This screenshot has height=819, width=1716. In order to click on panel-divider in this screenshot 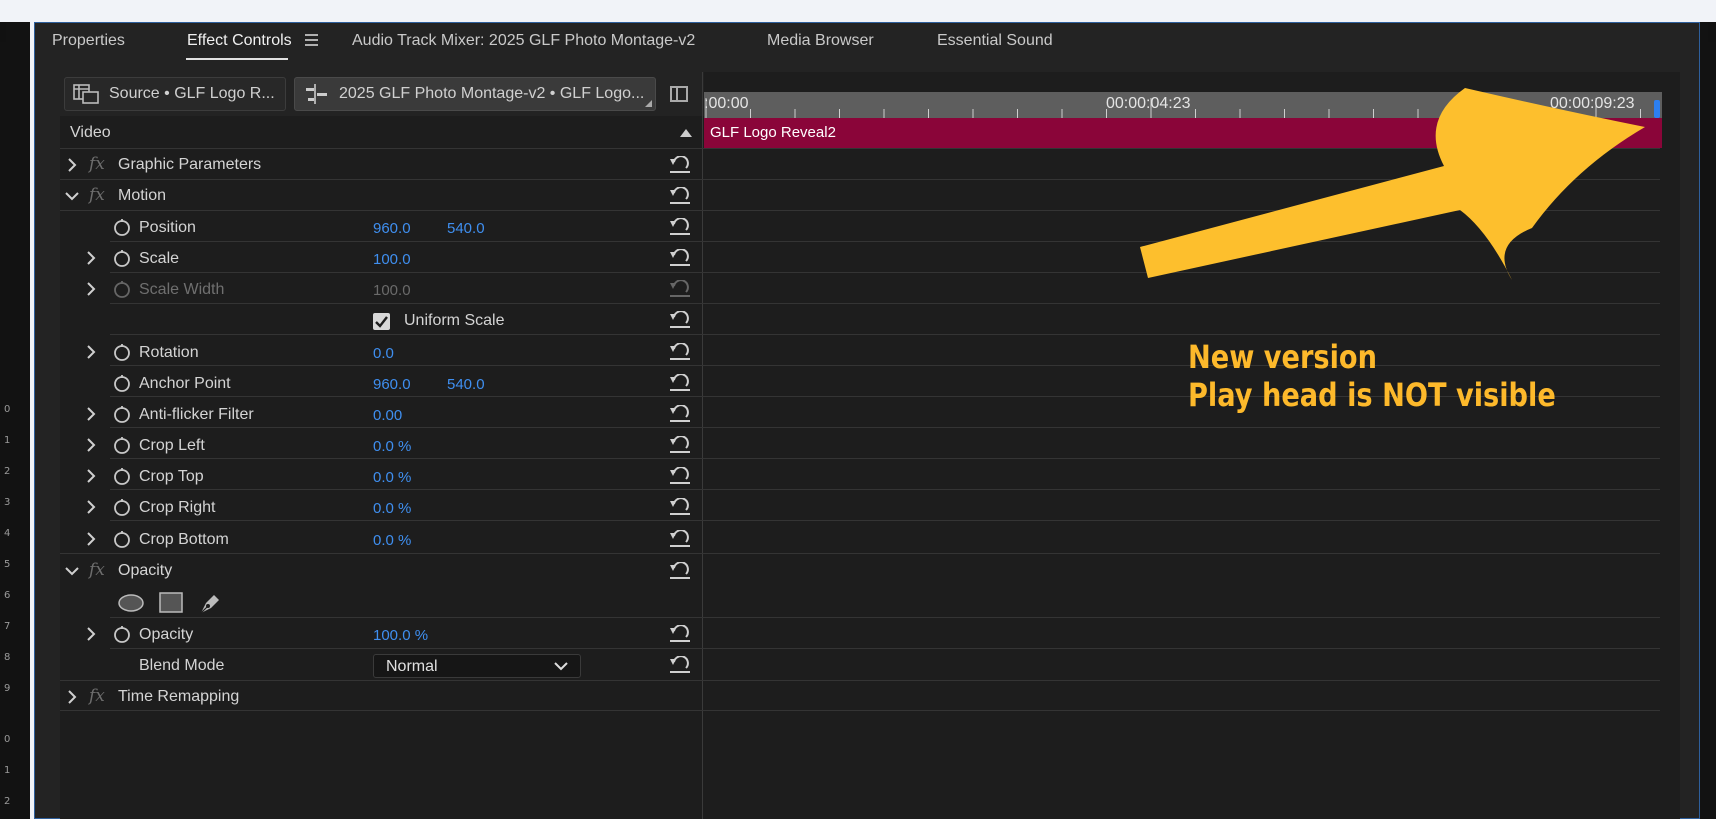, I will do `click(702, 445)`.